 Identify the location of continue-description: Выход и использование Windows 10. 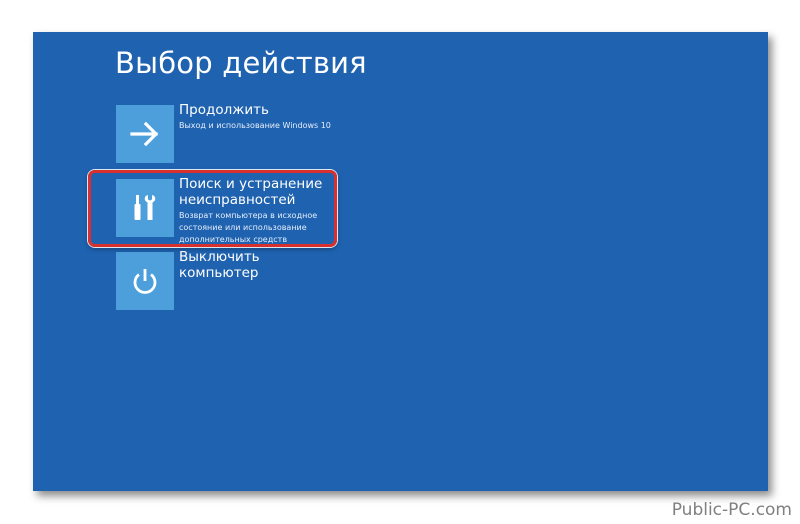
(255, 125).